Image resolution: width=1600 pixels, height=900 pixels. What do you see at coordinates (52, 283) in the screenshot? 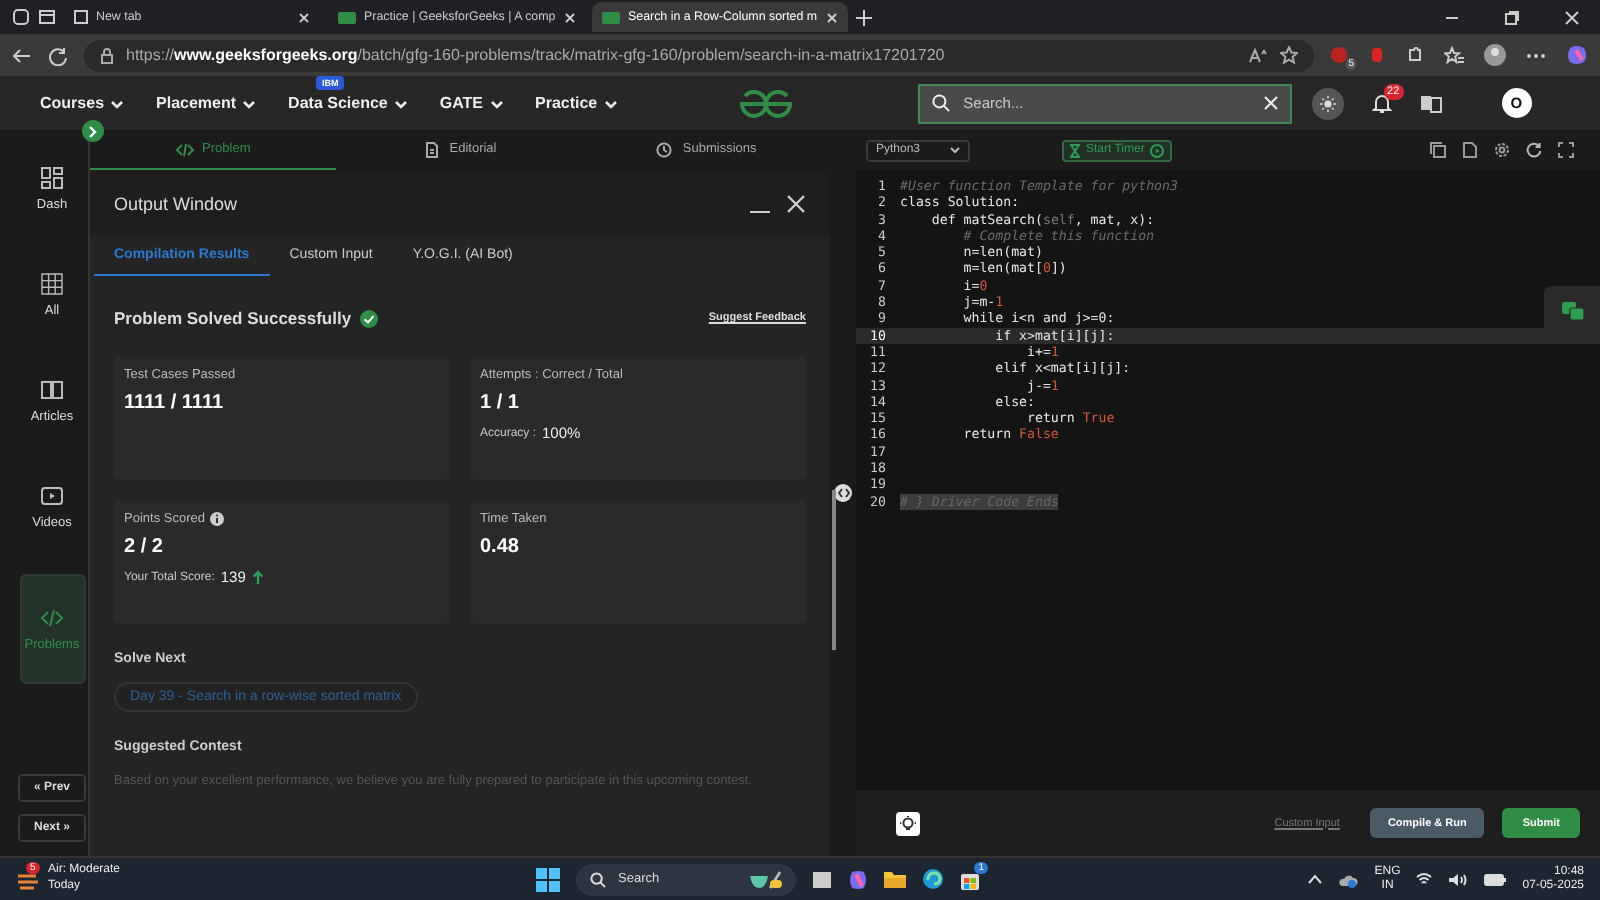
I see `grid-icon` at bounding box center [52, 283].